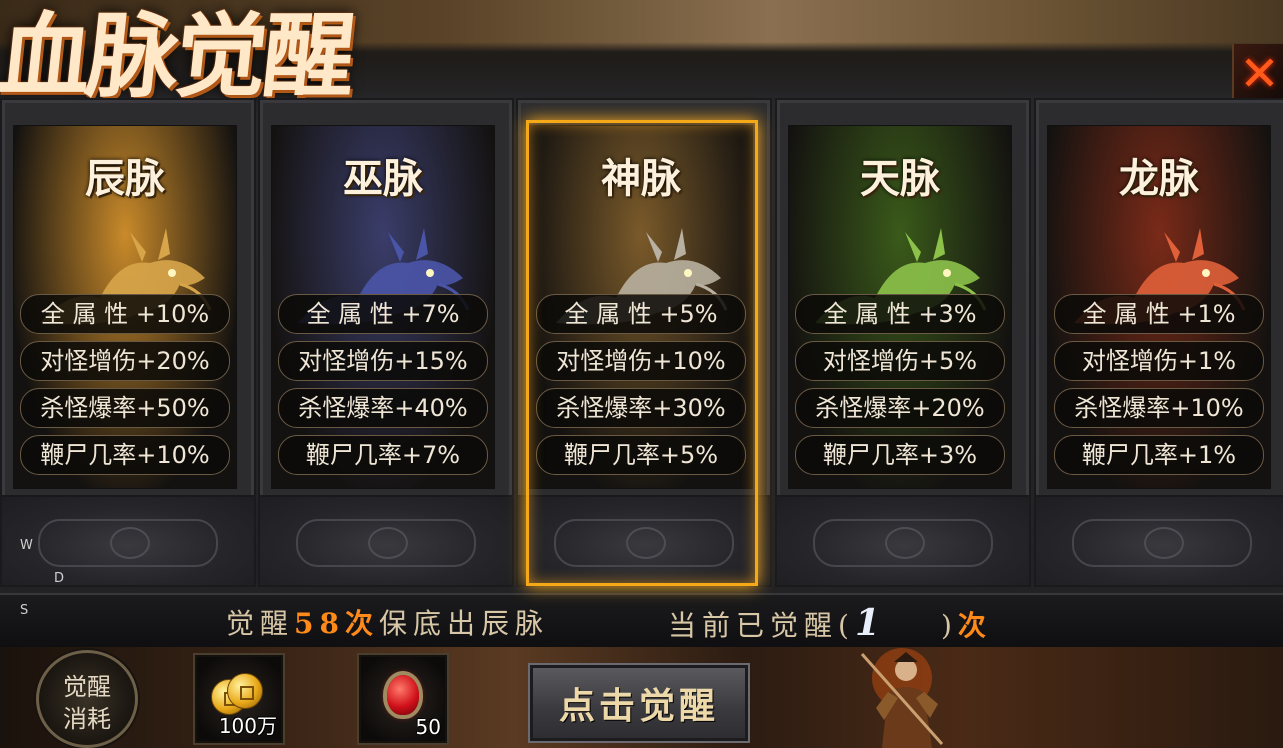 The width and height of the screenshot is (1283, 748). What do you see at coordinates (1159, 361) in the screenshot?
I see `stat-pill: 对怪增伤+1%` at bounding box center [1159, 361].